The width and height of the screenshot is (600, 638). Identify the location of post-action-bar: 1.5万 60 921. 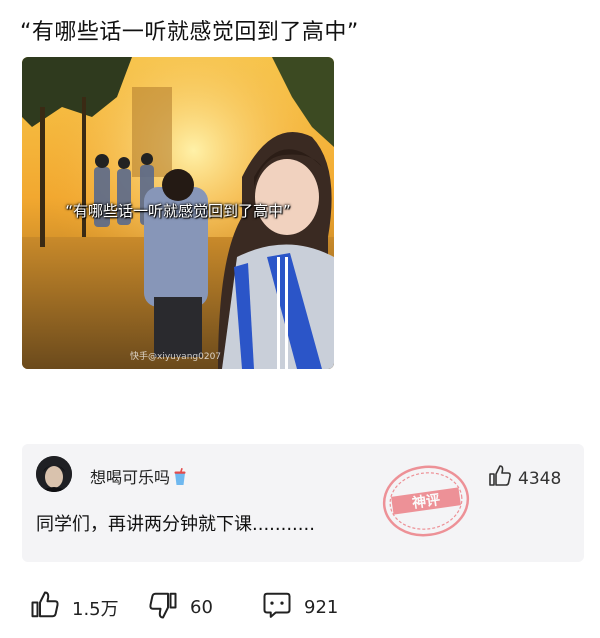
(195, 608).